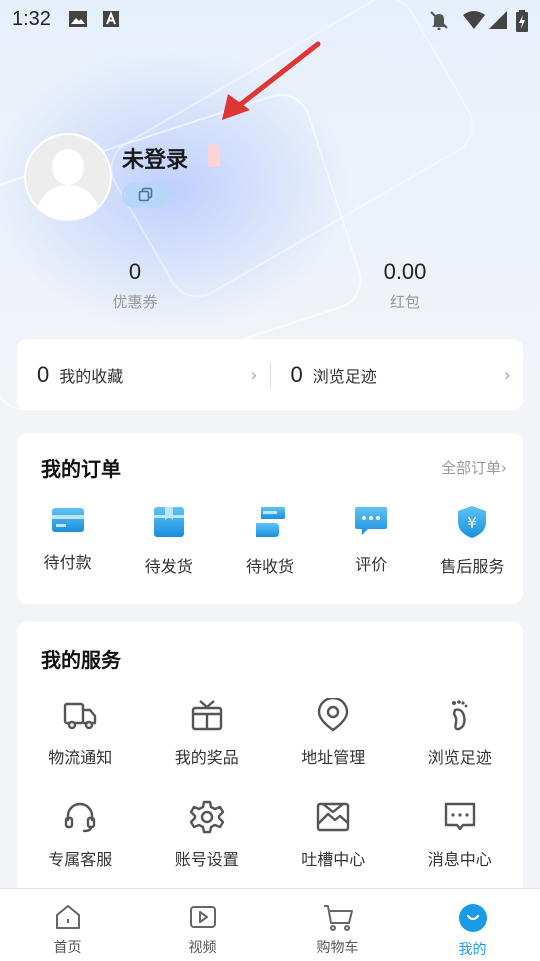  What do you see at coordinates (206, 715) in the screenshot?
I see `gift-icon` at bounding box center [206, 715].